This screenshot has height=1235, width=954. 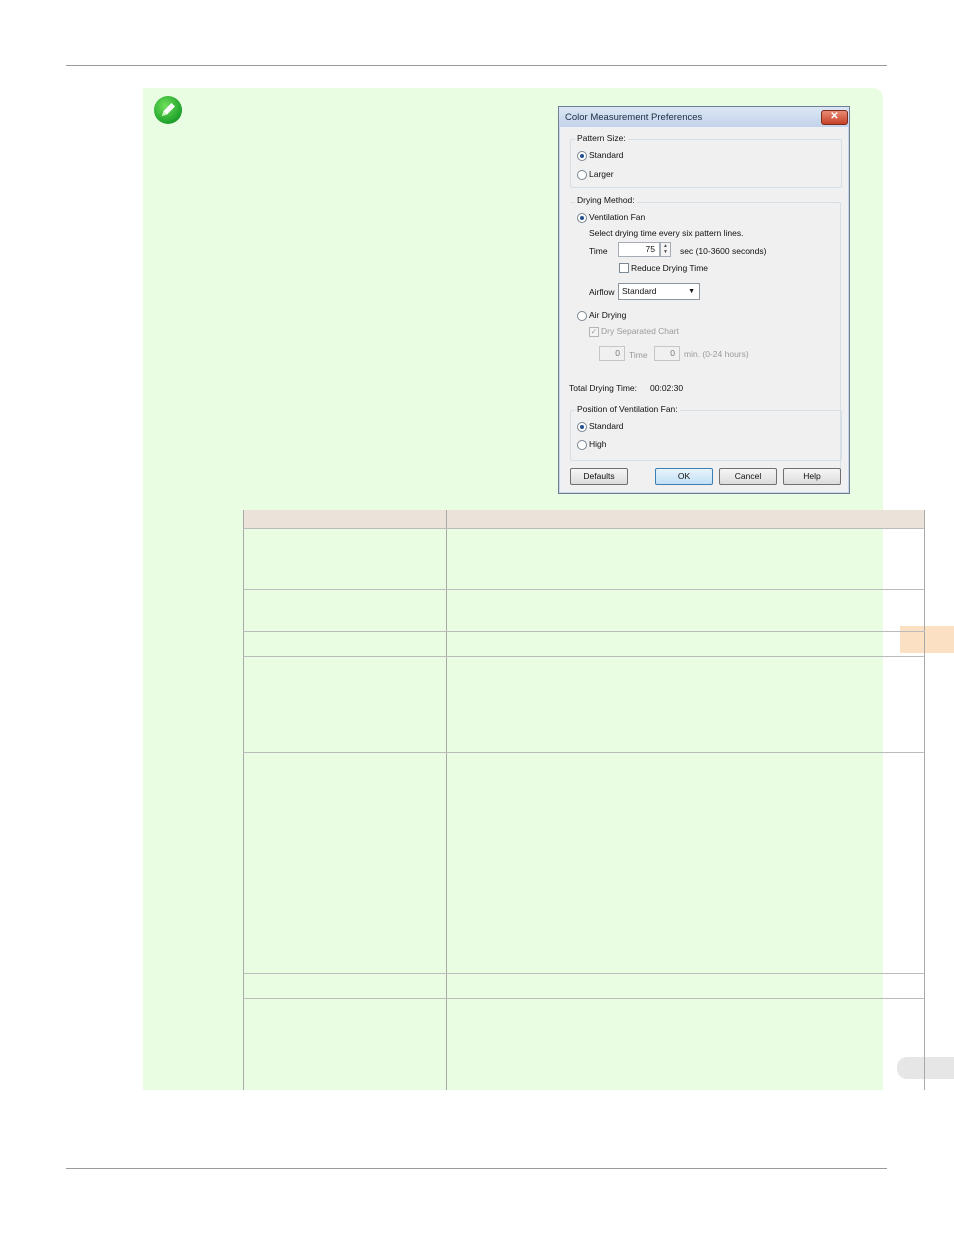 What do you see at coordinates (599, 476) in the screenshot?
I see `defaults-button: Defaults` at bounding box center [599, 476].